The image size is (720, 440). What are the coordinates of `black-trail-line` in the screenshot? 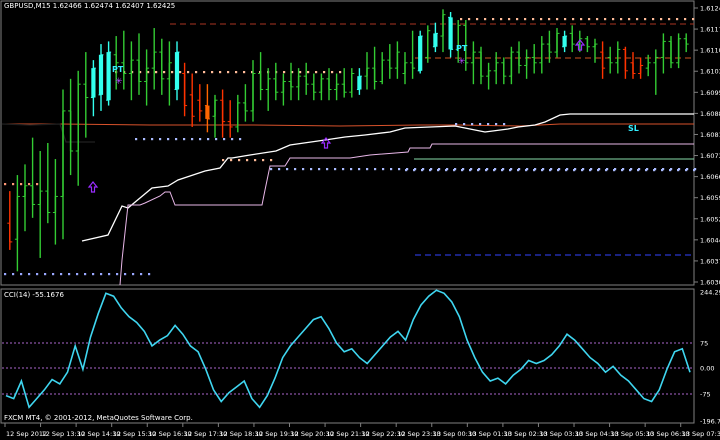 It's located at (48, 133).